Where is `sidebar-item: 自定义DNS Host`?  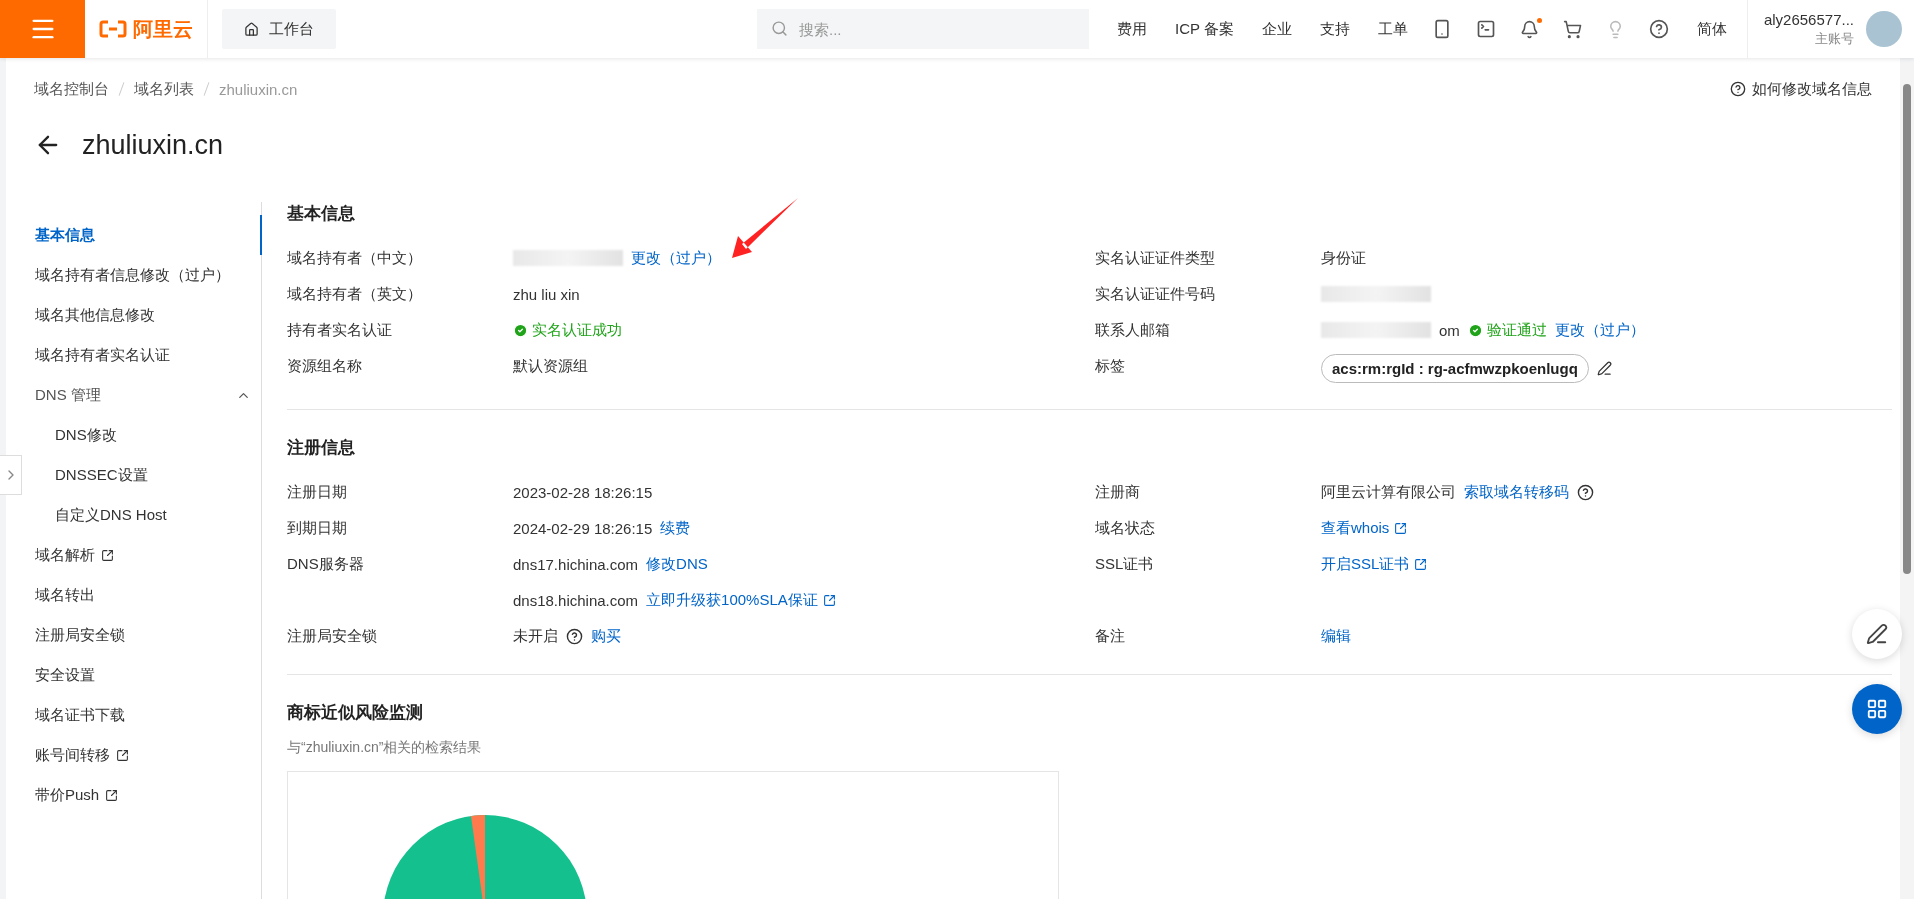 sidebar-item: 自定义DNS Host is located at coordinates (148, 515).